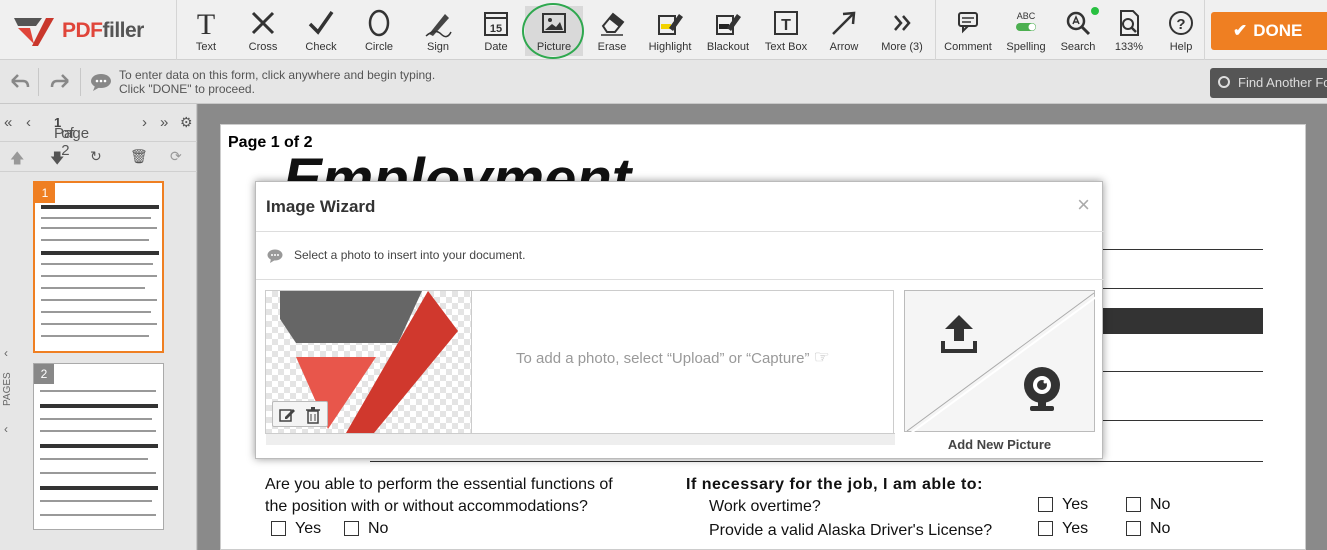 The height and width of the screenshot is (550, 1327). What do you see at coordinates (612, 31) in the screenshot?
I see `tool-erase: Erase` at bounding box center [612, 31].